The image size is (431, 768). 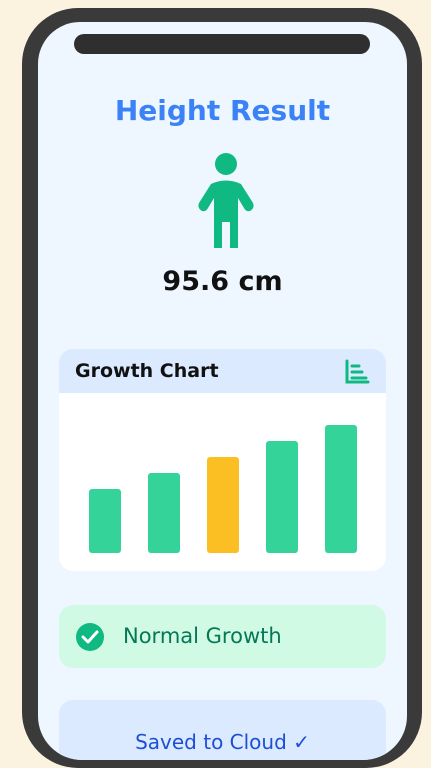 What do you see at coordinates (90, 637) in the screenshot?
I see `check-circle-icon` at bounding box center [90, 637].